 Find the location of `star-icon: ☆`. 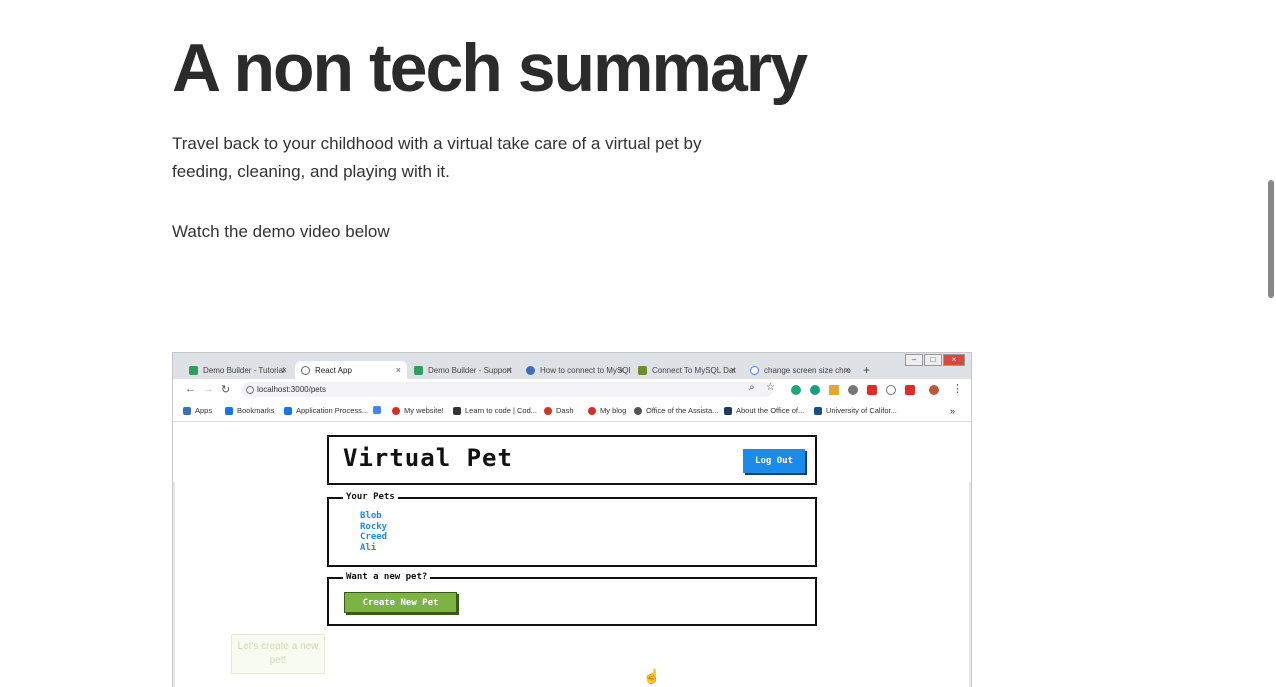

star-icon: ☆ is located at coordinates (770, 387).